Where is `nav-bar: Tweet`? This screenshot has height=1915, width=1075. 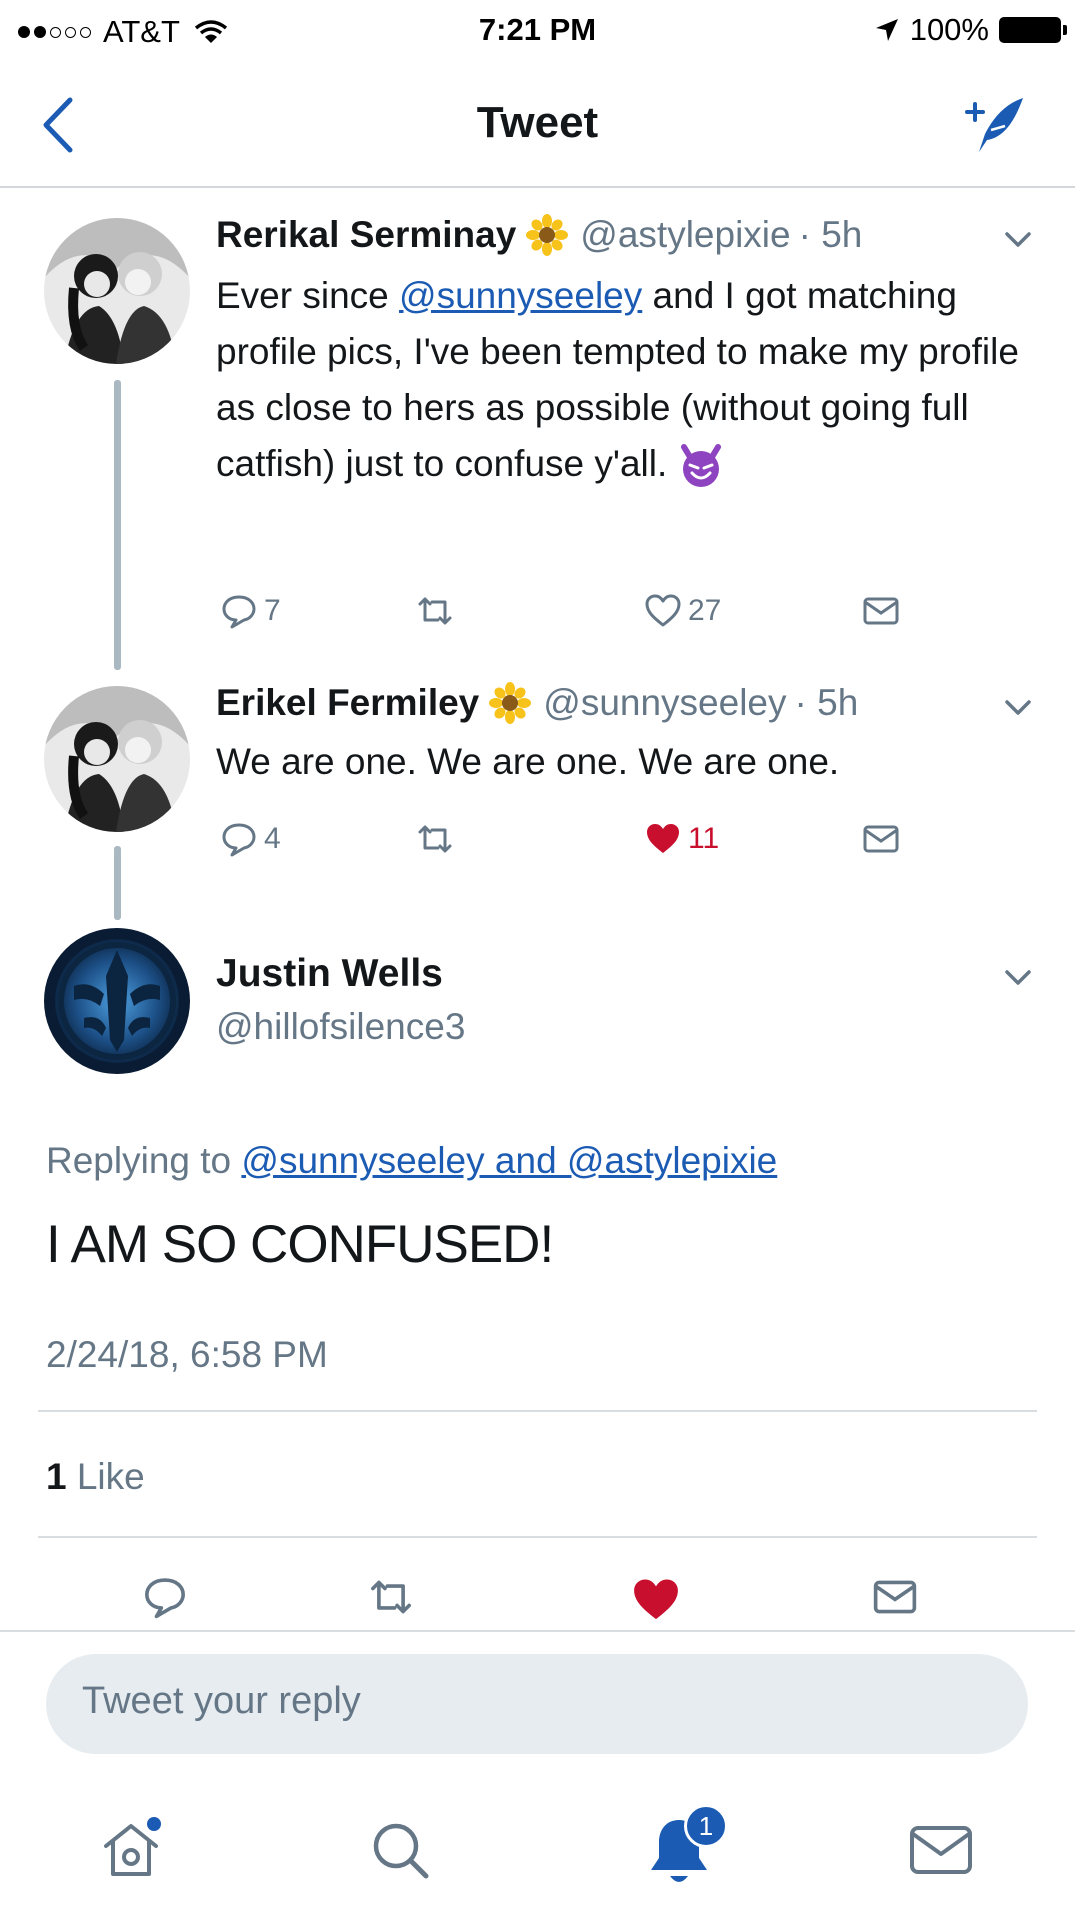
nav-bar: Tweet is located at coordinates (537, 125).